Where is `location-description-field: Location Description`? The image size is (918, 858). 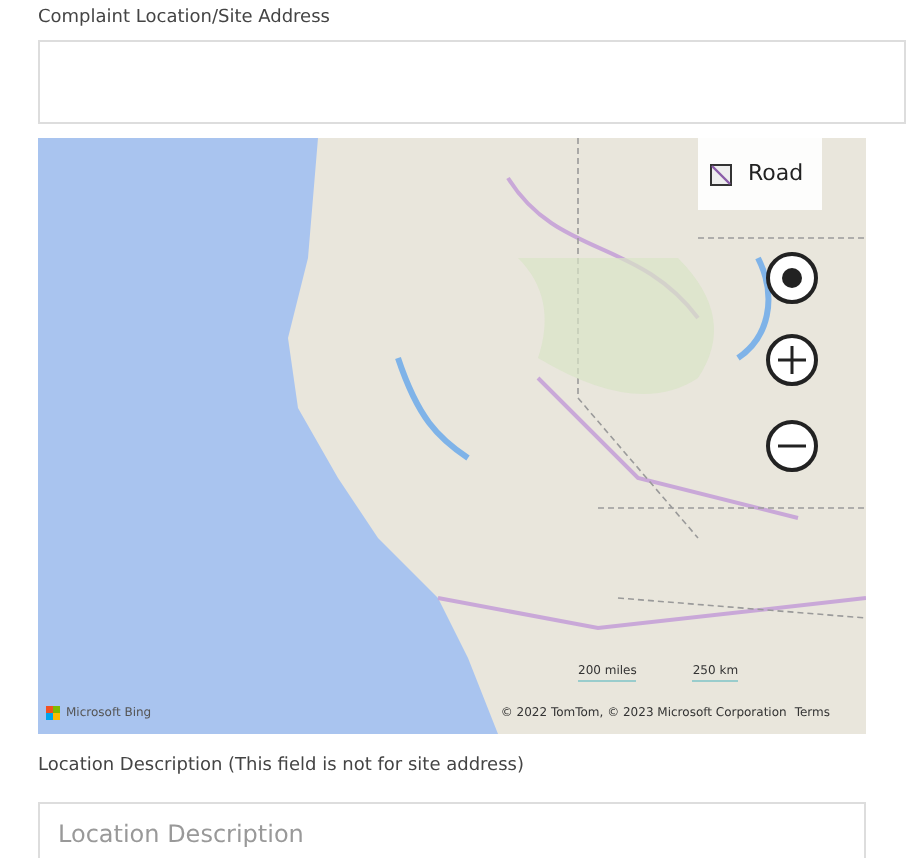
location-description-field: Location Description is located at coordinates (452, 830).